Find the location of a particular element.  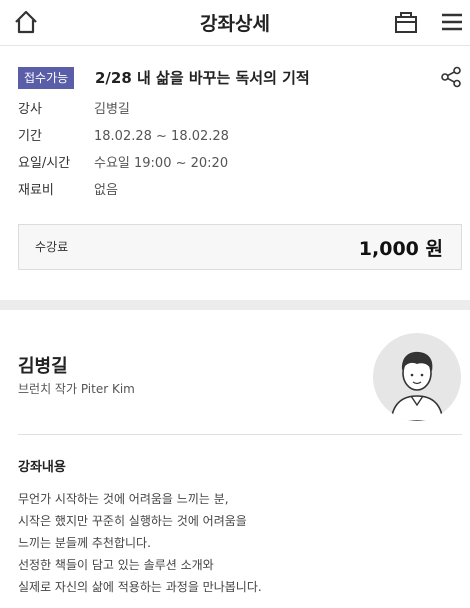

info-value: 김병길 is located at coordinates (112, 109).